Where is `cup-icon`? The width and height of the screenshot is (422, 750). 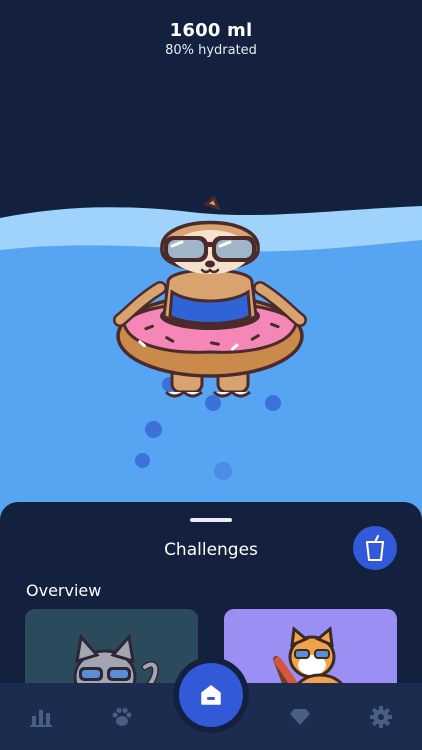 cup-icon is located at coordinates (375, 548).